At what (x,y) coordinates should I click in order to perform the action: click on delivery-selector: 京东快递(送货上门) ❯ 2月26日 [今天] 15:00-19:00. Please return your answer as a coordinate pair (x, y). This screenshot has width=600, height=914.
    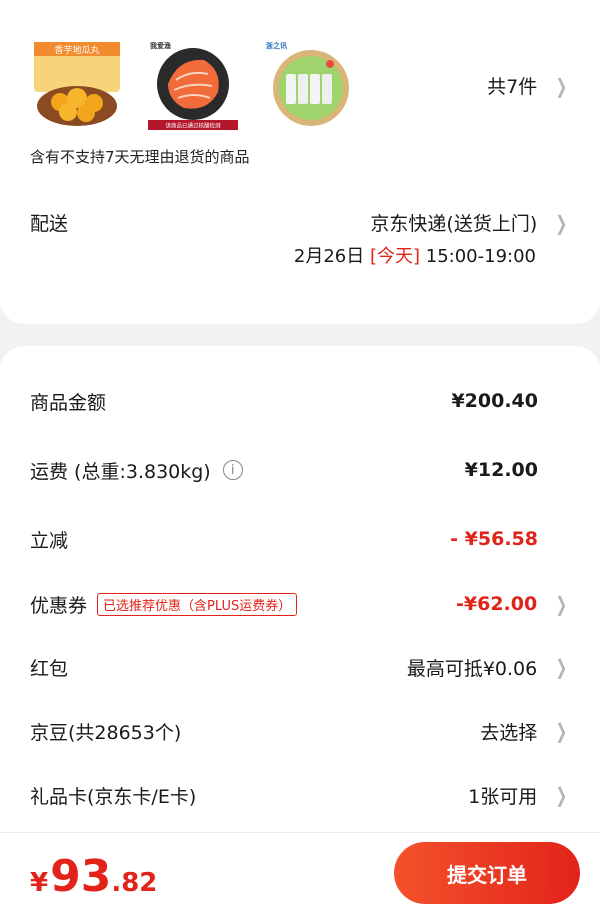
    Looking at the image, I should click on (432, 238).